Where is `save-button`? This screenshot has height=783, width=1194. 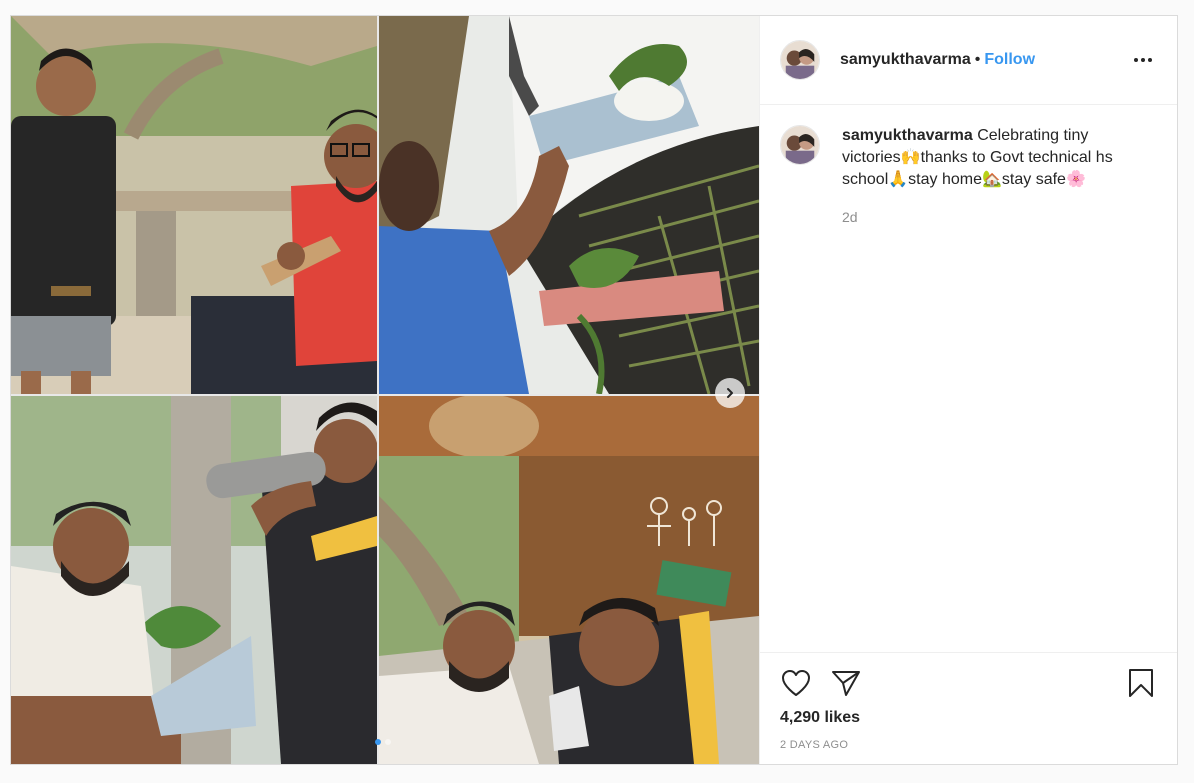
save-button is located at coordinates (1141, 683).